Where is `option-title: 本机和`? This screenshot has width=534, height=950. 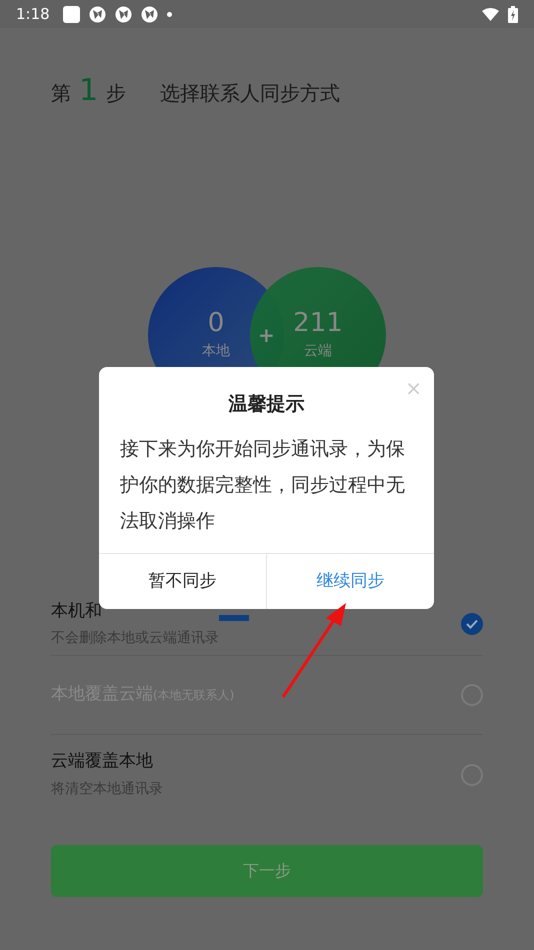 option-title: 本机和 is located at coordinates (76, 611).